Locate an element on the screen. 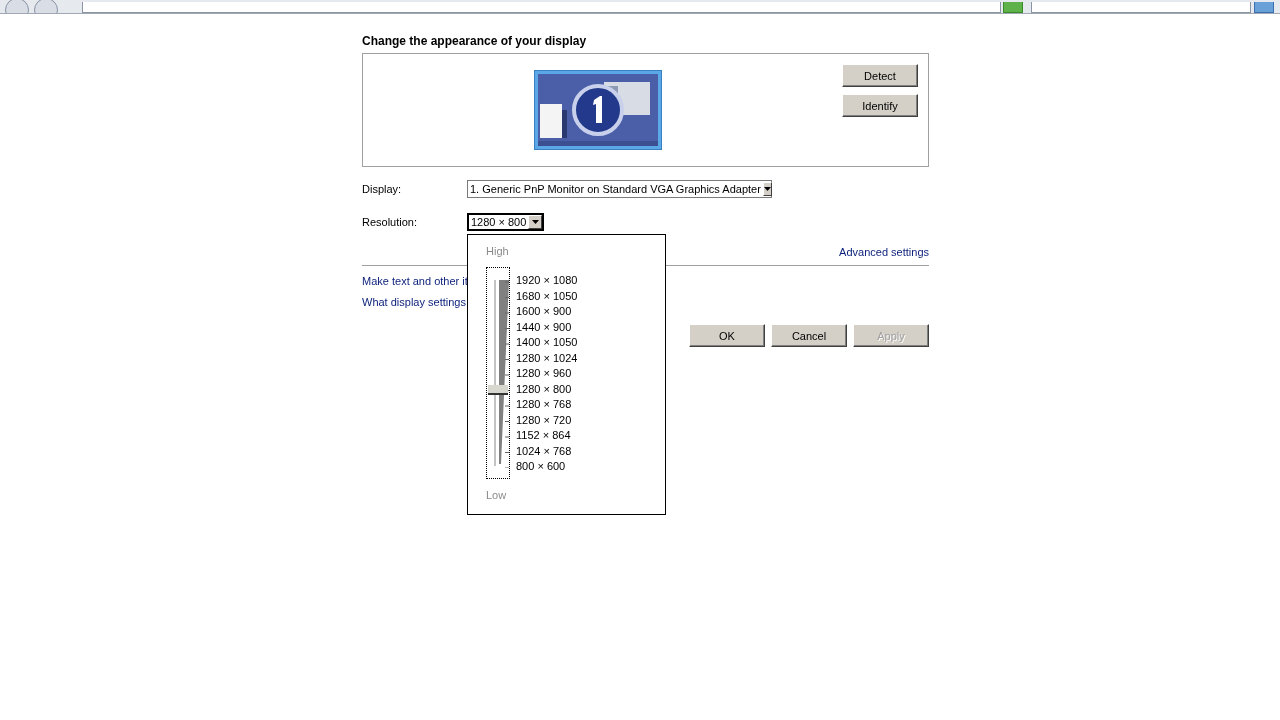 The height and width of the screenshot is (720, 1280). resolution-option: 1680 × 1050 is located at coordinates (547, 296).